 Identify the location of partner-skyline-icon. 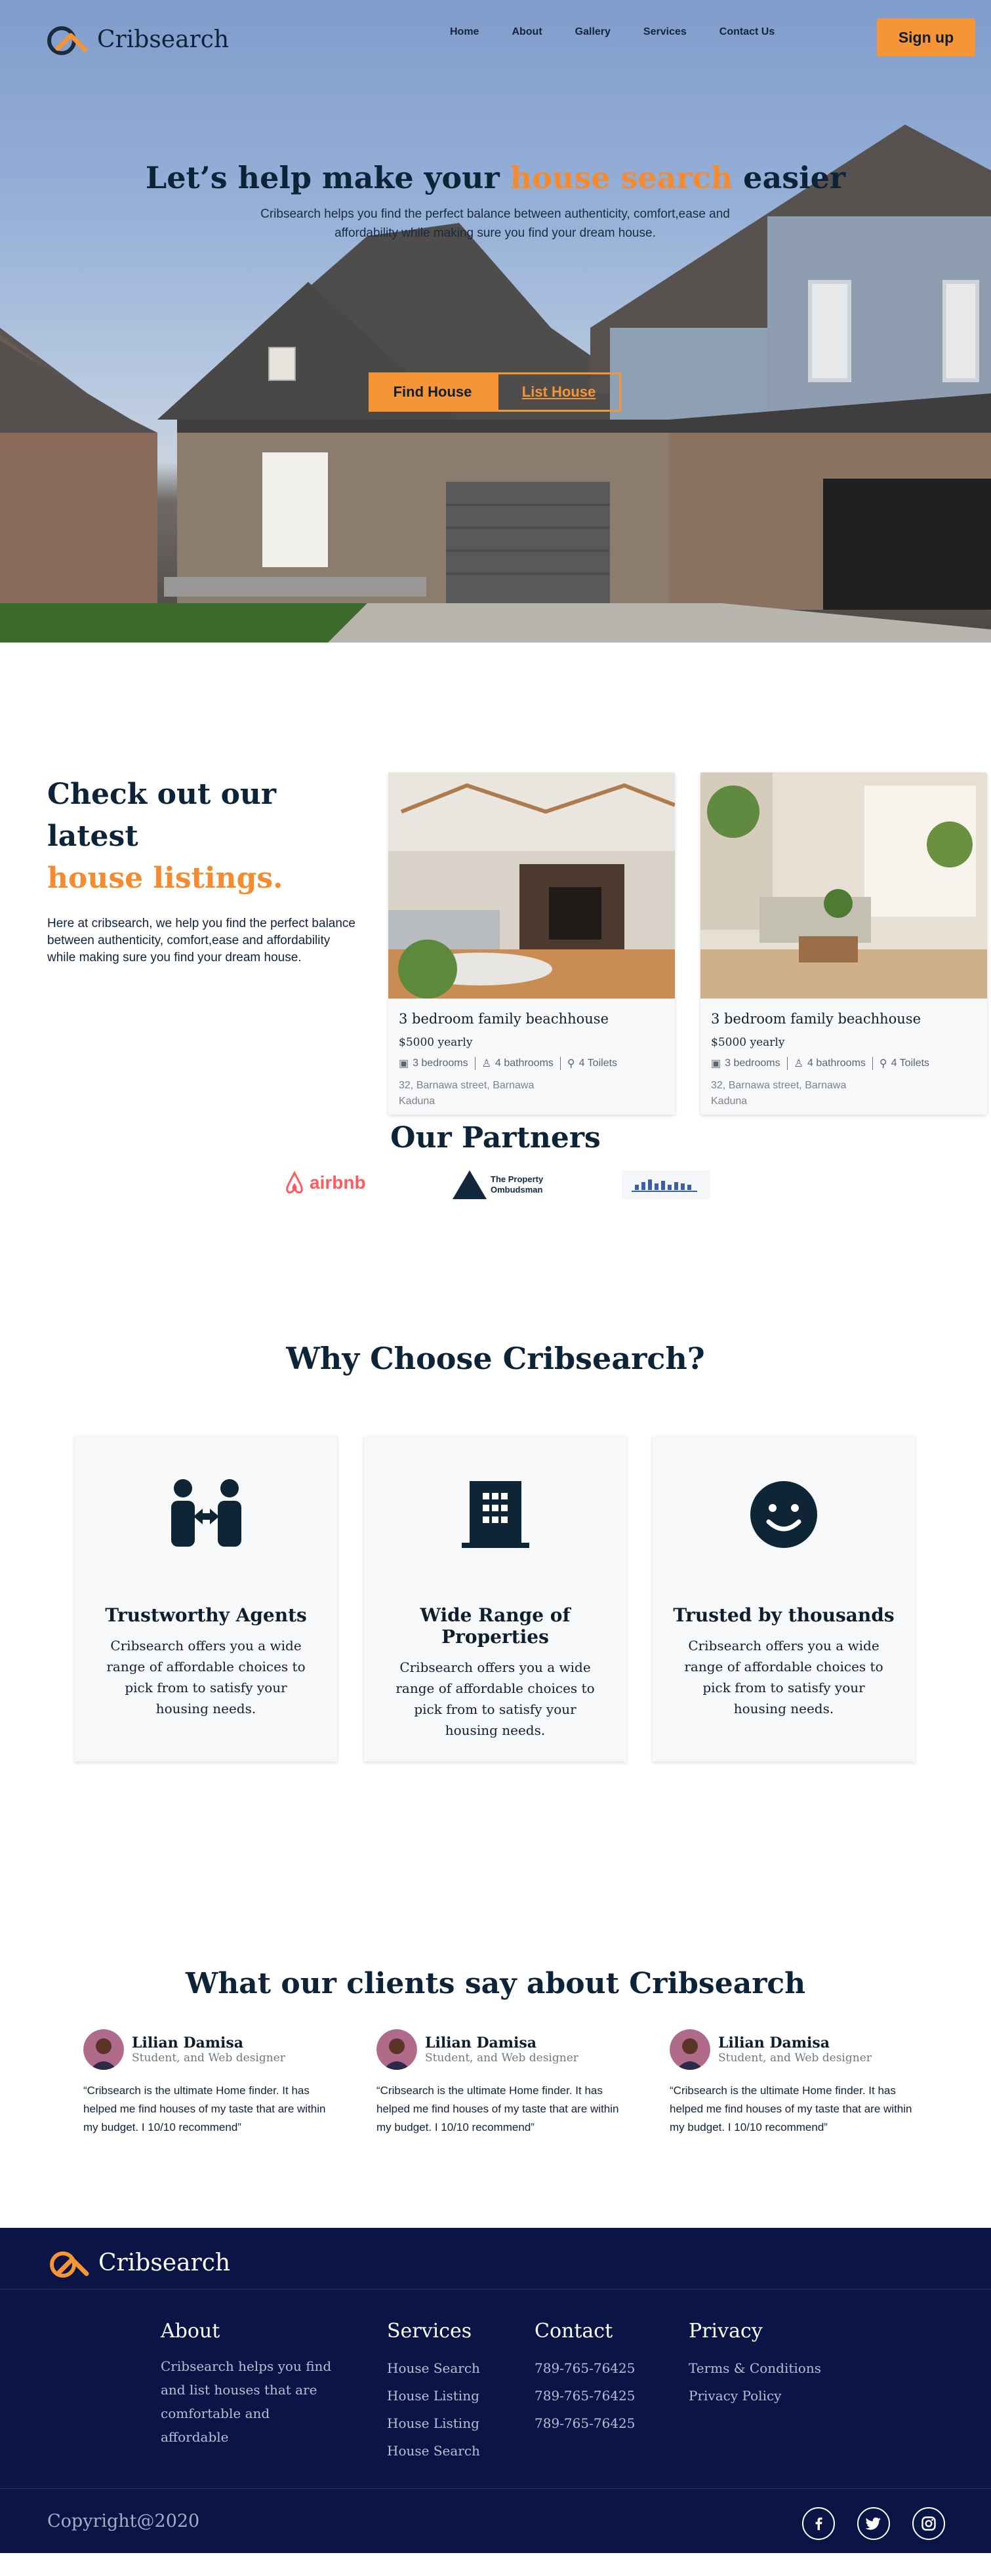
(666, 1184).